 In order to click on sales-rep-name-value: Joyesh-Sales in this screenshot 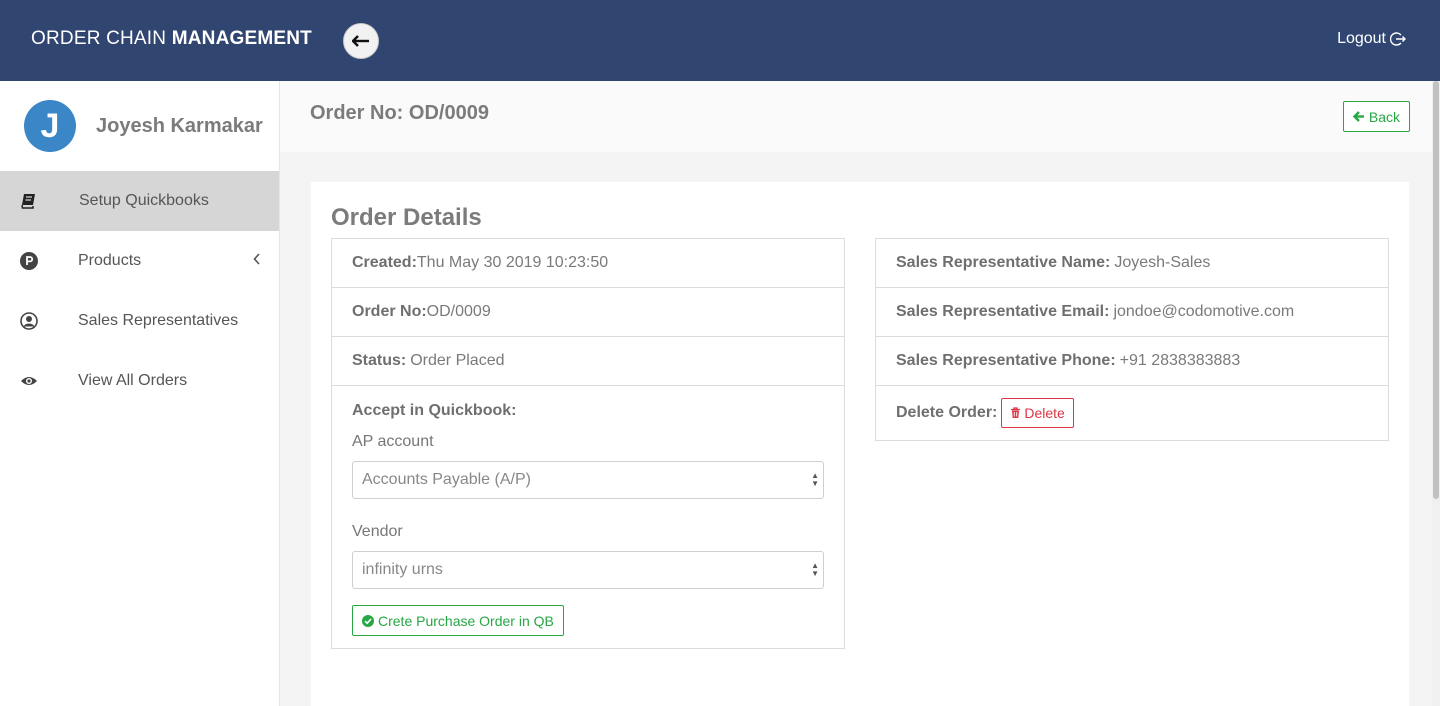, I will do `click(1162, 262)`.